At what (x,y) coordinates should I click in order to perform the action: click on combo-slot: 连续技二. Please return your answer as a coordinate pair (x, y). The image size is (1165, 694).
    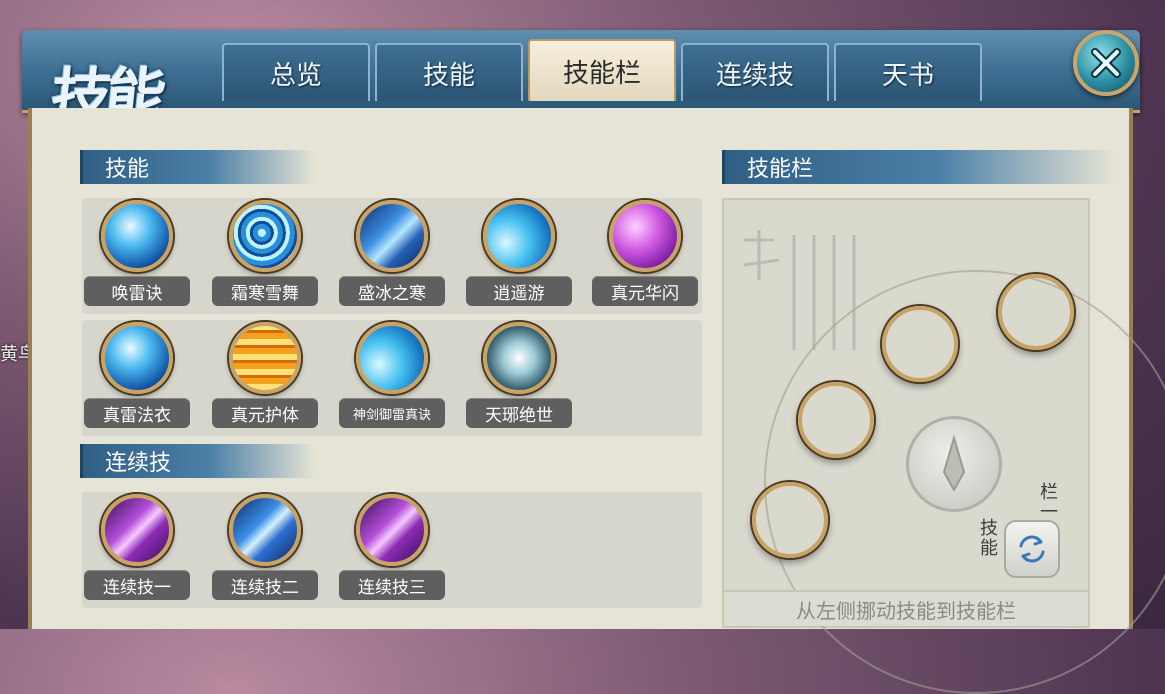
    Looking at the image, I should click on (267, 550).